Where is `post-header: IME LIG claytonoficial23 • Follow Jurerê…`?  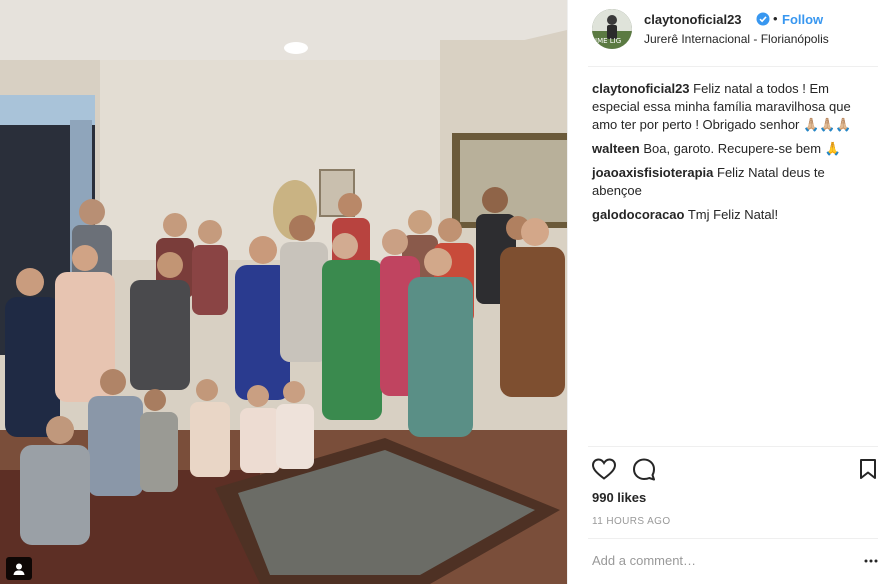
post-header: IME LIG claytonoficial23 • Follow Jurerê… is located at coordinates (728, 33).